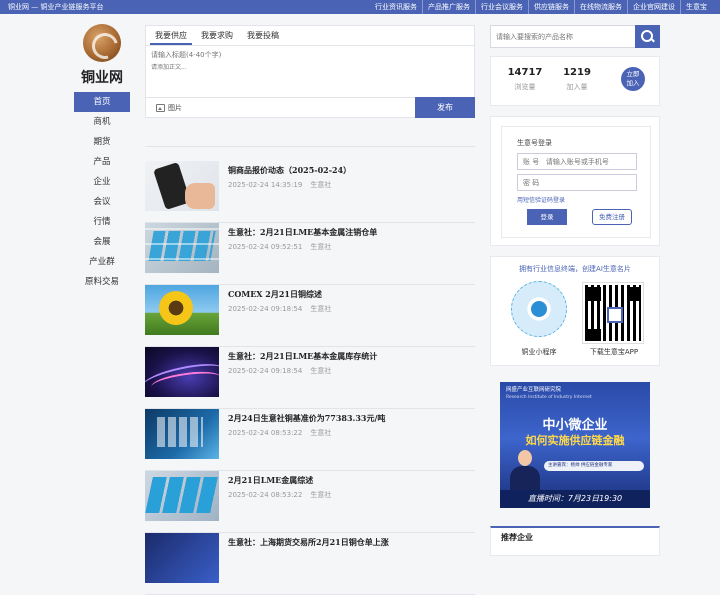  Describe the element at coordinates (171, 35) in the screenshot. I see `tab-supply: 我要供应` at that location.